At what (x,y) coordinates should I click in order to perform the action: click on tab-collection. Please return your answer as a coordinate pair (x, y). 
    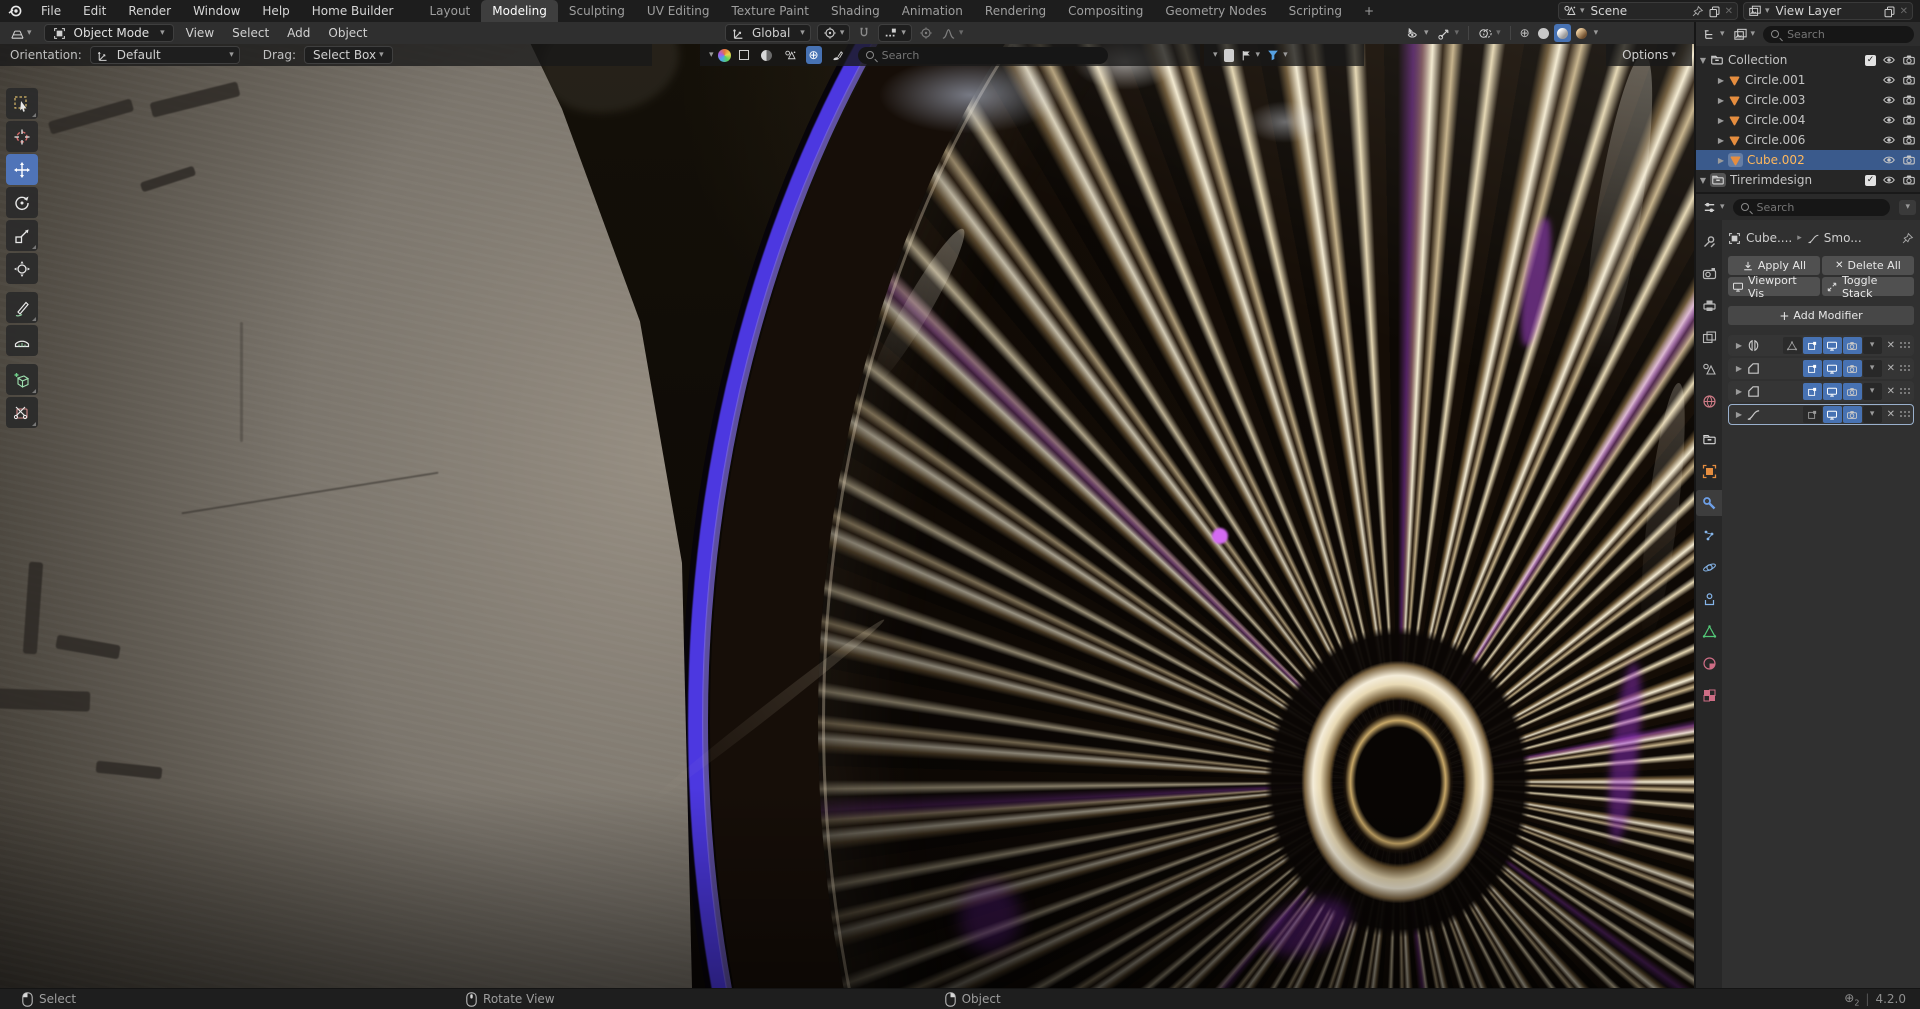
    Looking at the image, I should click on (1709, 439).